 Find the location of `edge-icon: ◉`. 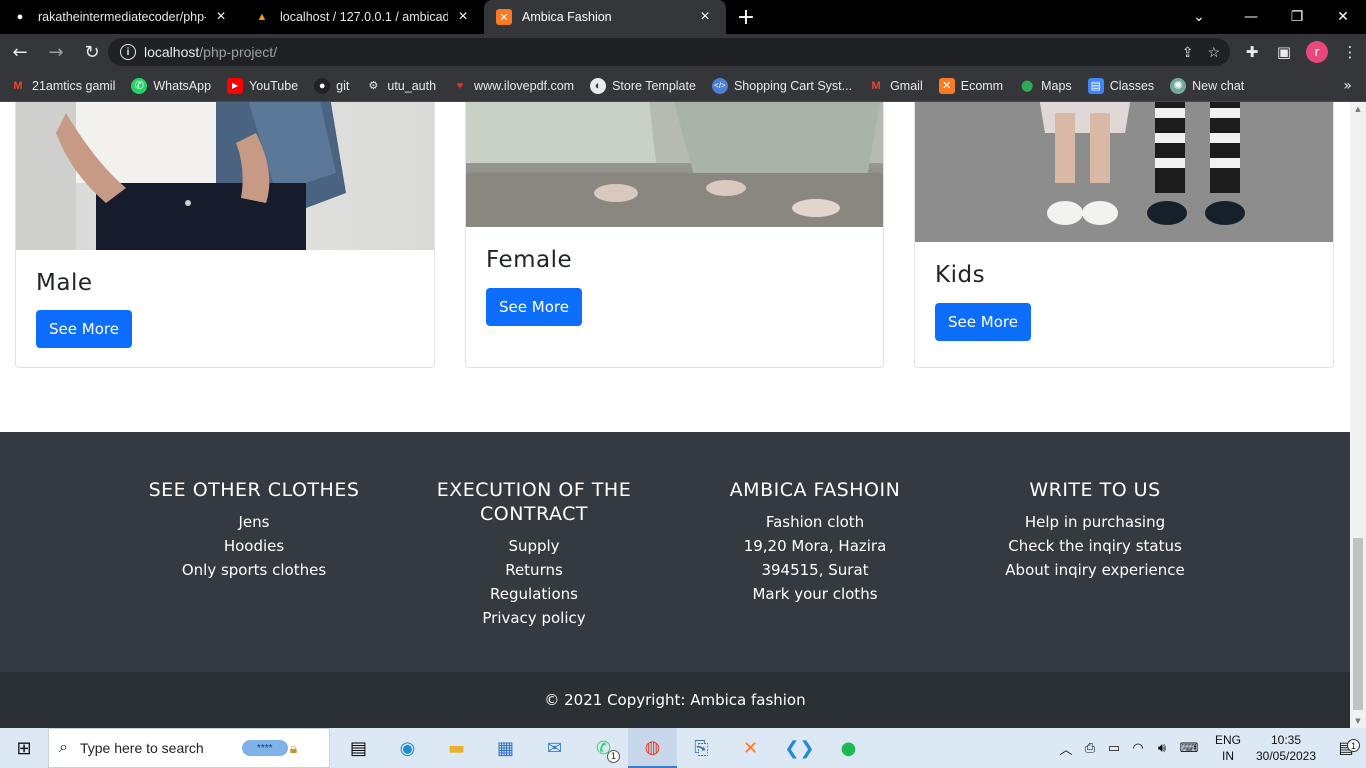

edge-icon: ◉ is located at coordinates (407, 748).